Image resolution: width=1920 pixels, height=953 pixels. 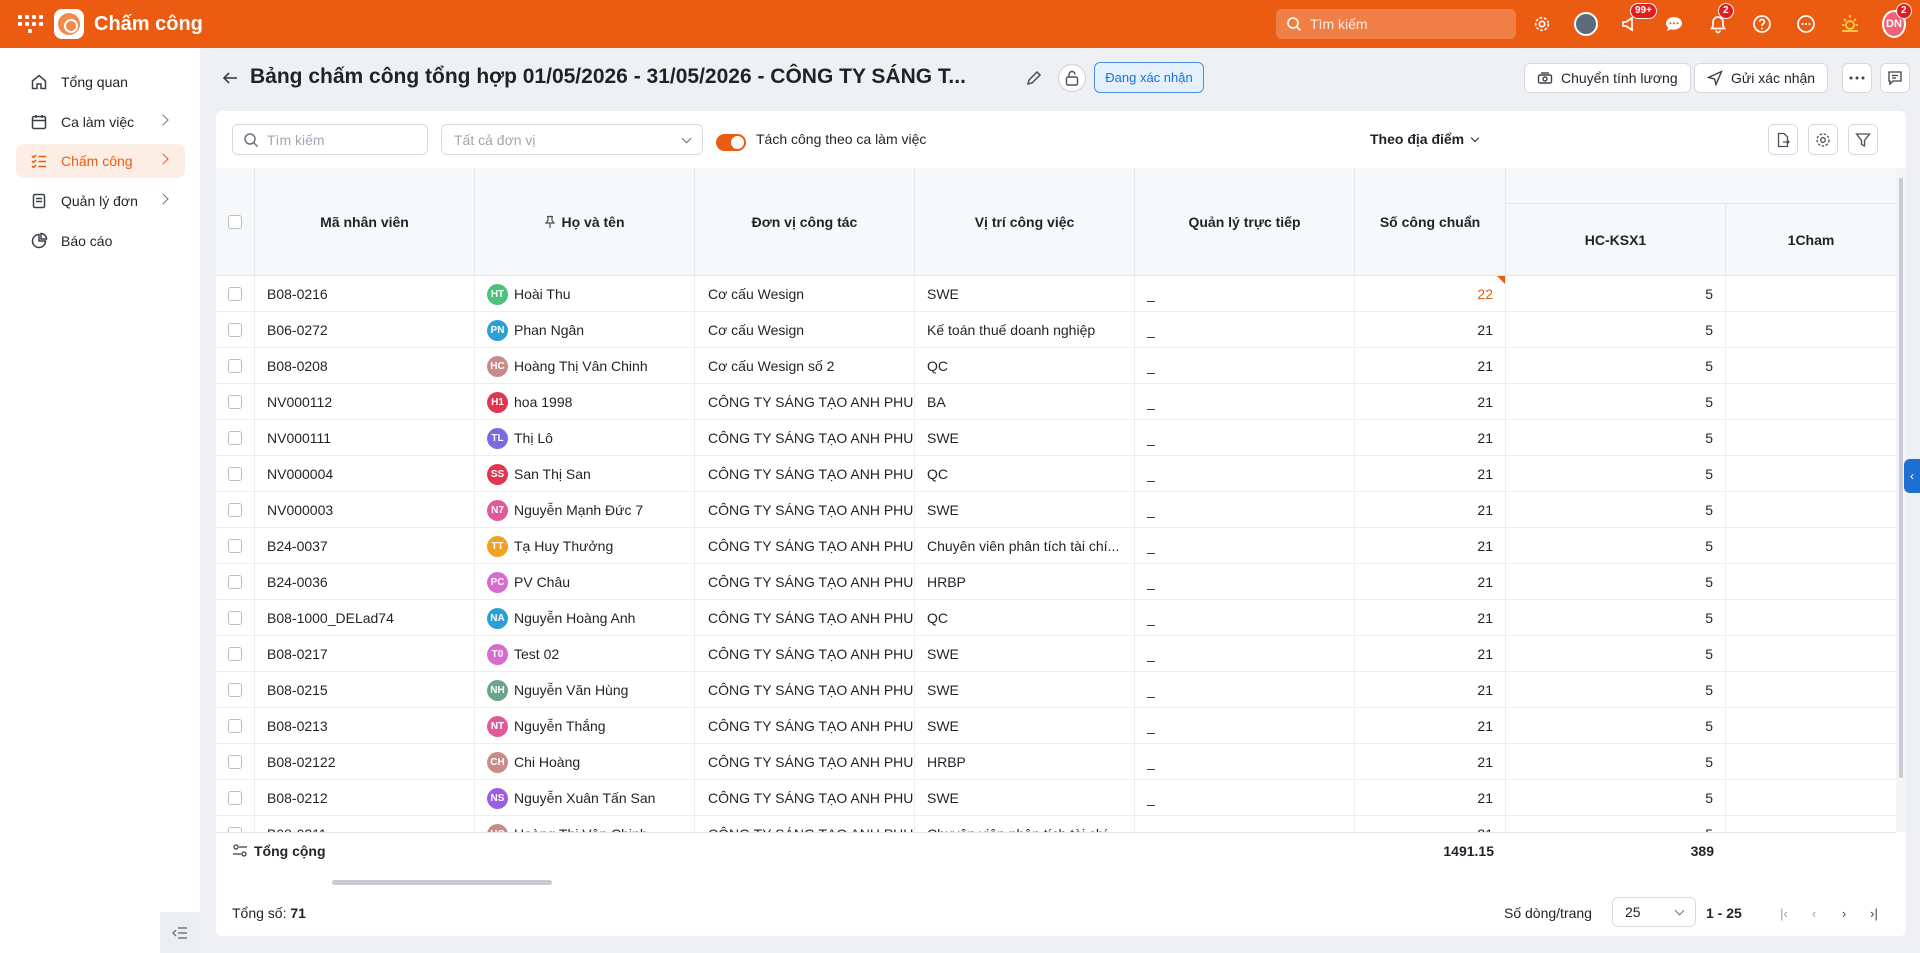 What do you see at coordinates (1149, 77) in the screenshot?
I see `status-badge: Đang xác nhận` at bounding box center [1149, 77].